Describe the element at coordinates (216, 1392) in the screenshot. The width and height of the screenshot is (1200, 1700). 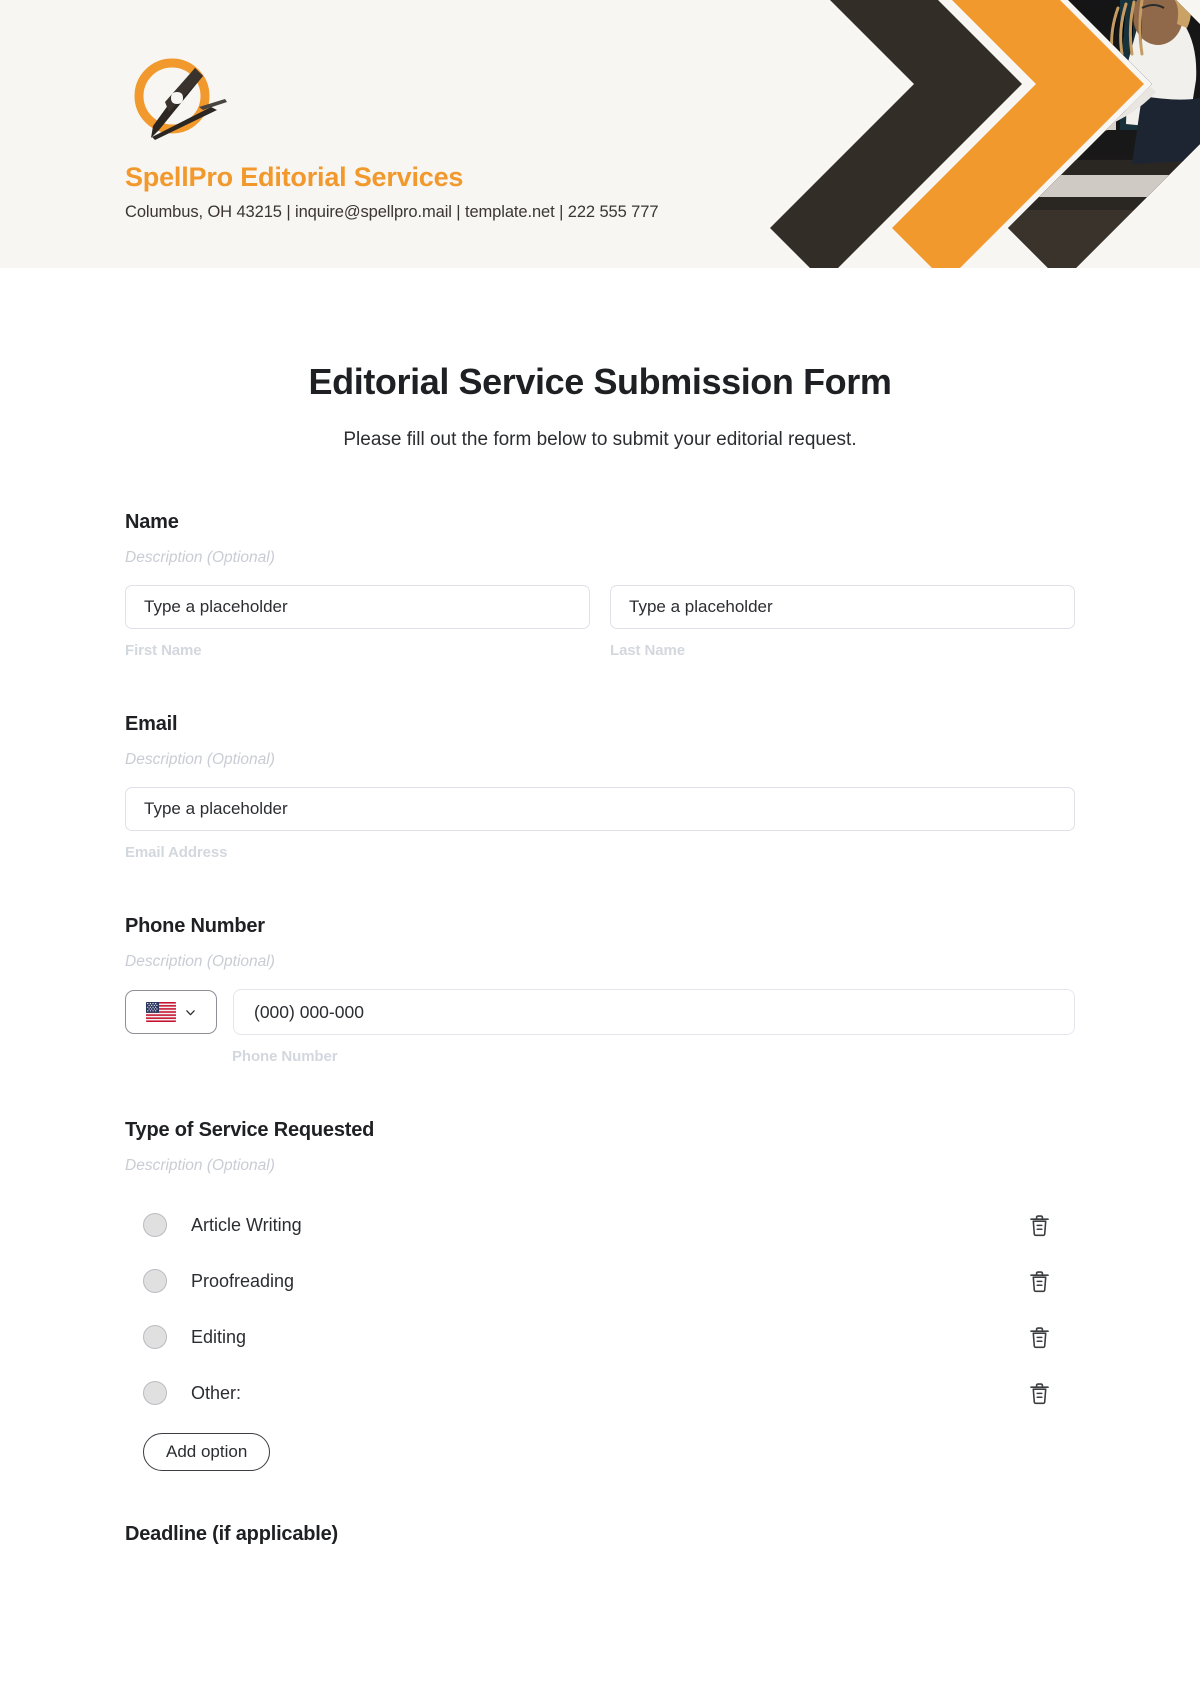
I see `option-label: Other:` at that location.